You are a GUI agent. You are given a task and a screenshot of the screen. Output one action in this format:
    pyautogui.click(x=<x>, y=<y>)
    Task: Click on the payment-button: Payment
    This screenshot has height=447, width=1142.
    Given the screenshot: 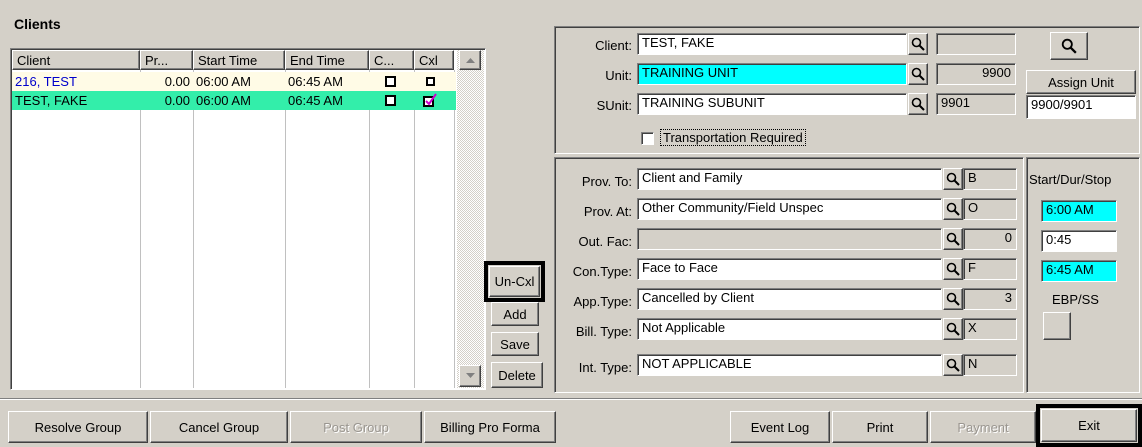 What is the action you would take?
    pyautogui.click(x=983, y=427)
    